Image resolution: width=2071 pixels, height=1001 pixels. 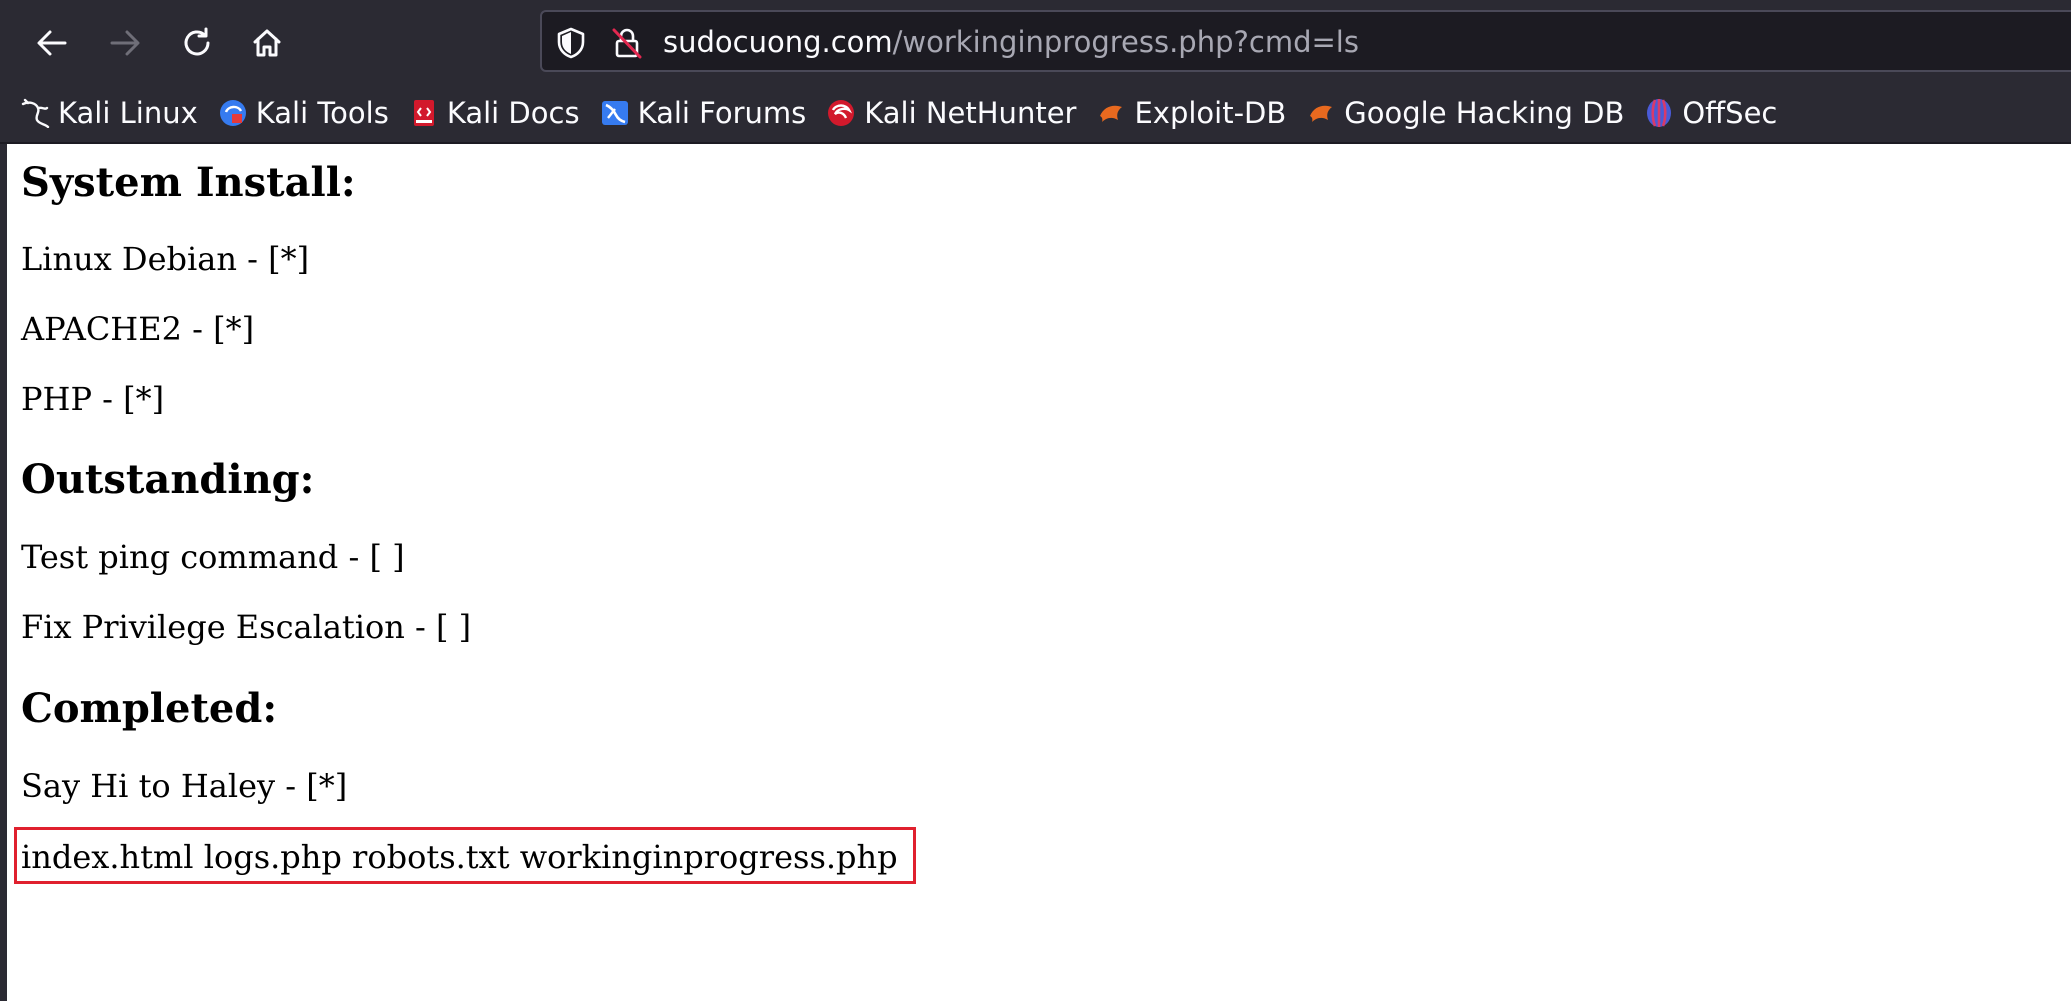 What do you see at coordinates (970, 113) in the screenshot?
I see `bookmark-label: Kali NetHunter` at bounding box center [970, 113].